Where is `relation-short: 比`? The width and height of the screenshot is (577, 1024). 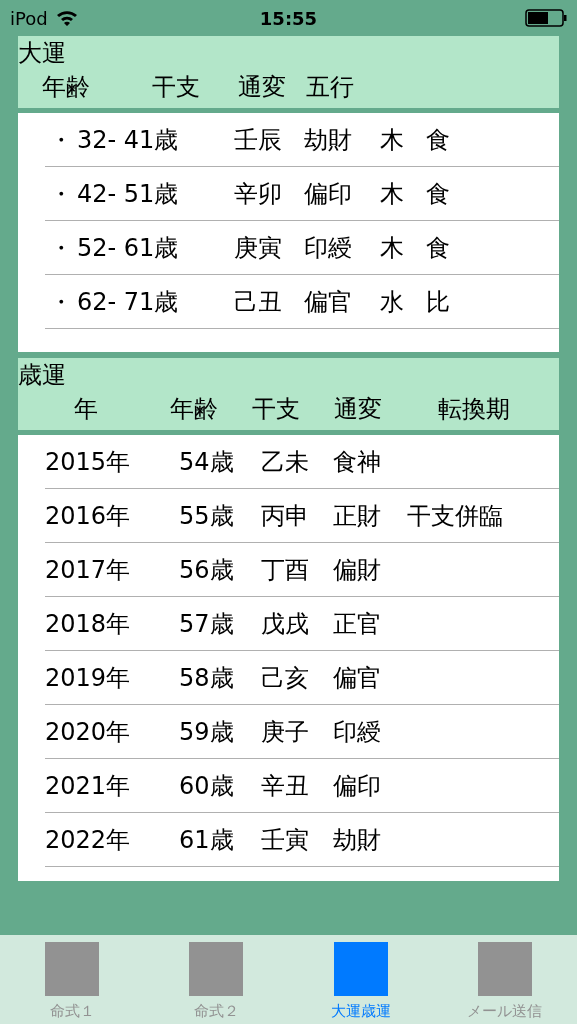 relation-short: 比 is located at coordinates (438, 302).